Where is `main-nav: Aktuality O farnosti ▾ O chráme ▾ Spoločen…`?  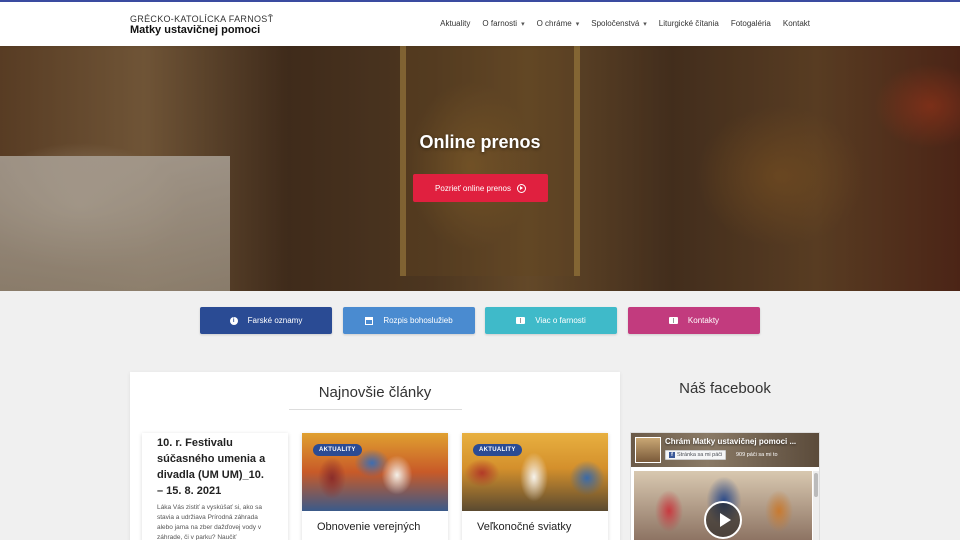 main-nav: Aktuality O farnosti ▾ O chráme ▾ Spoločen… is located at coordinates (625, 23).